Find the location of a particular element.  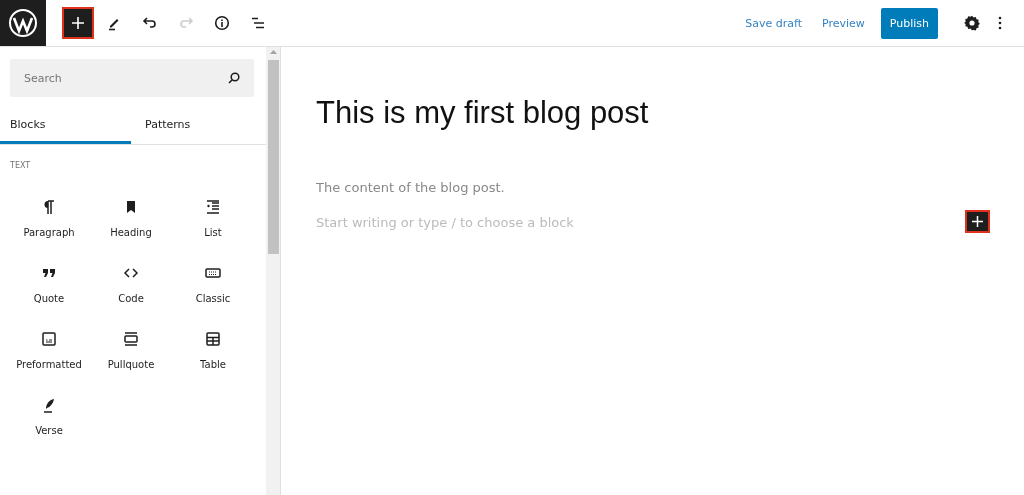

undo-icon is located at coordinates (150, 23).